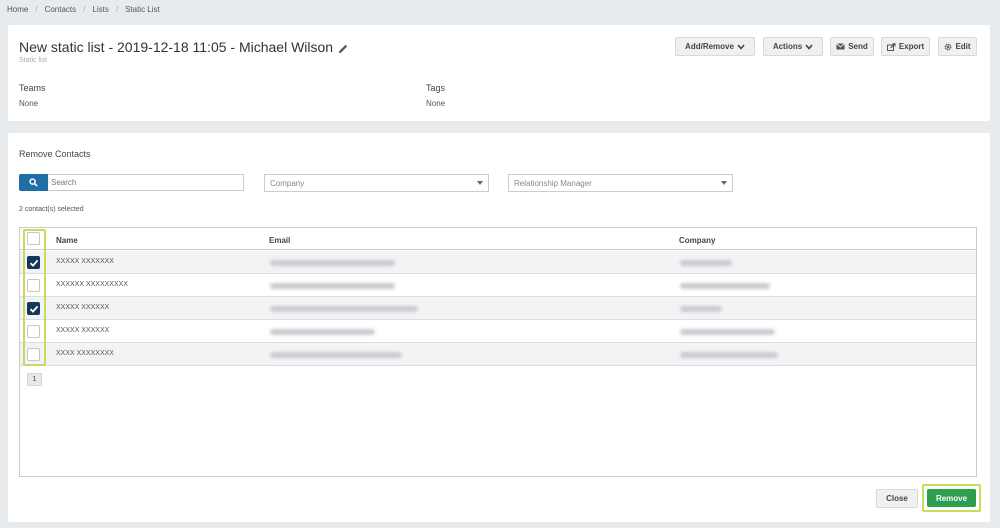 Image resolution: width=1000 pixels, height=528 pixels. I want to click on breadcrumb-static-list: Static List, so click(142, 9).